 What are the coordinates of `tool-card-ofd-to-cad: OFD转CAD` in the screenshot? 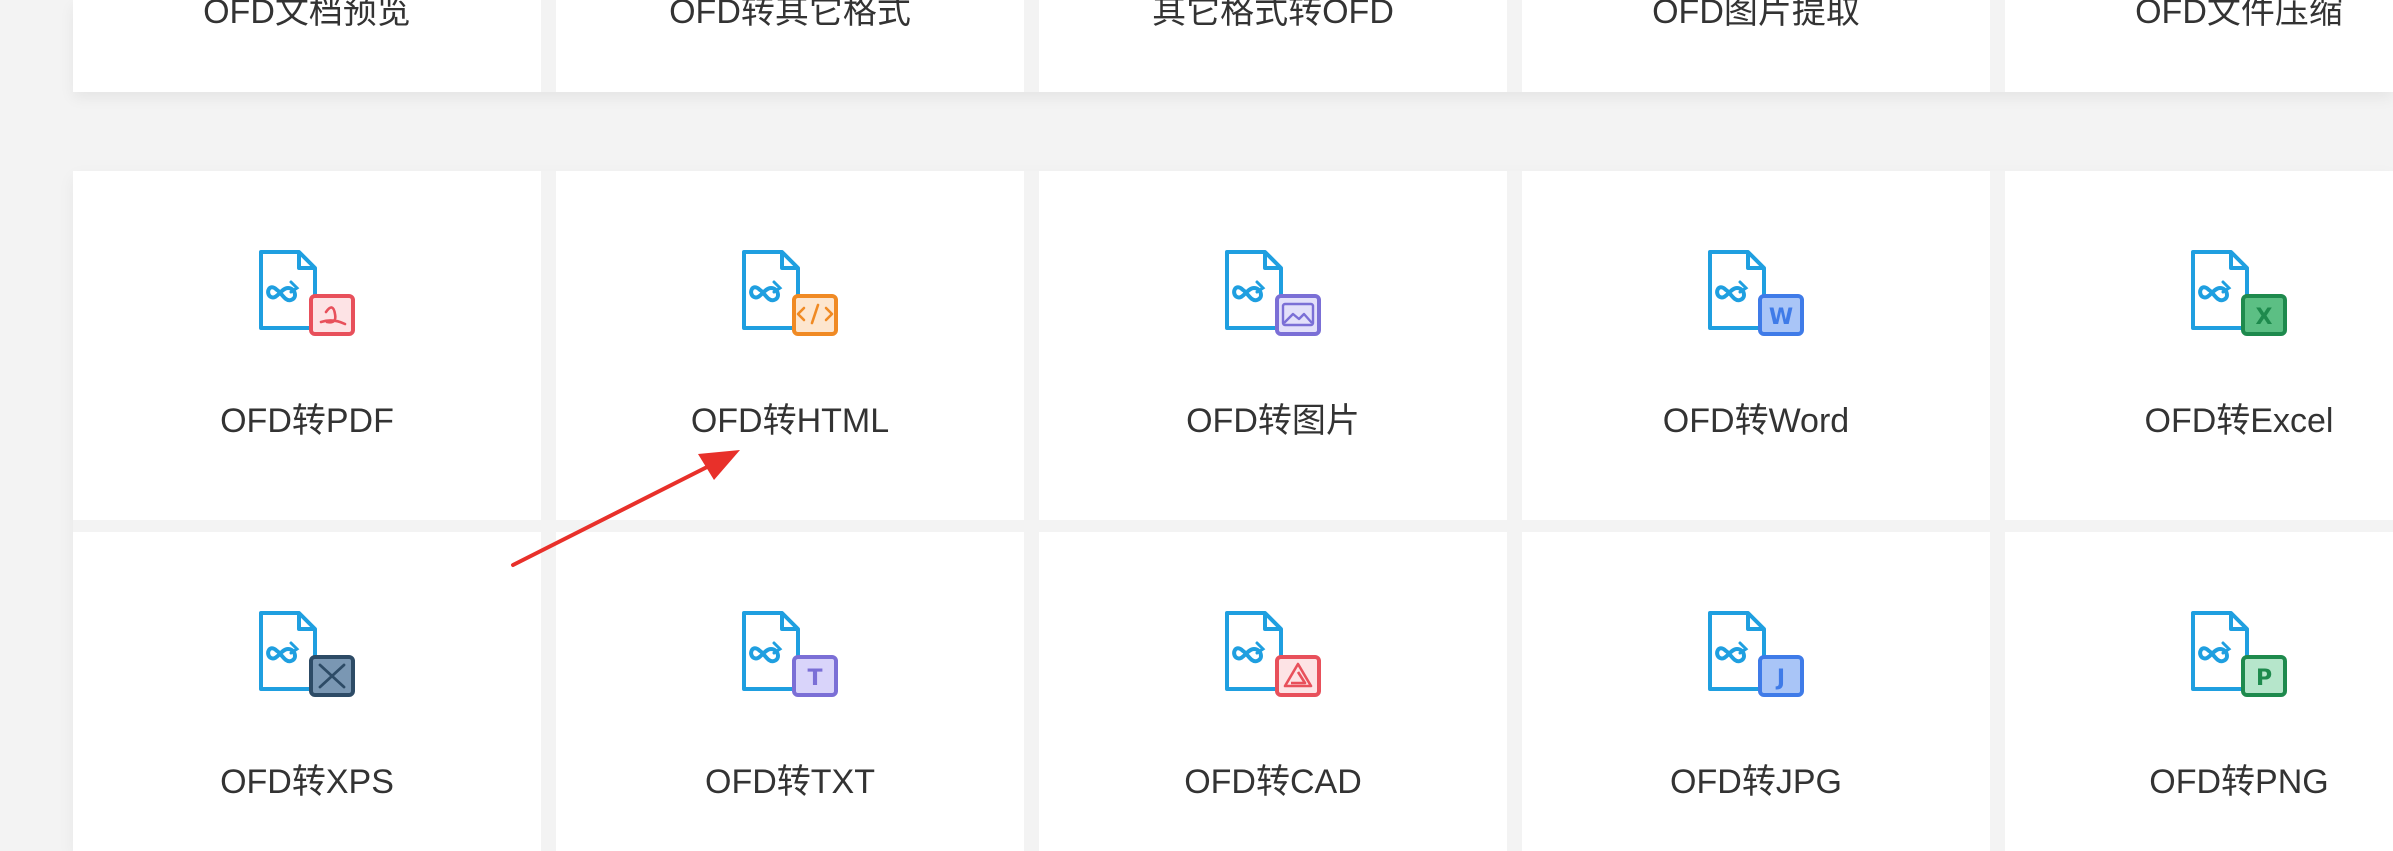 It's located at (1273, 691).